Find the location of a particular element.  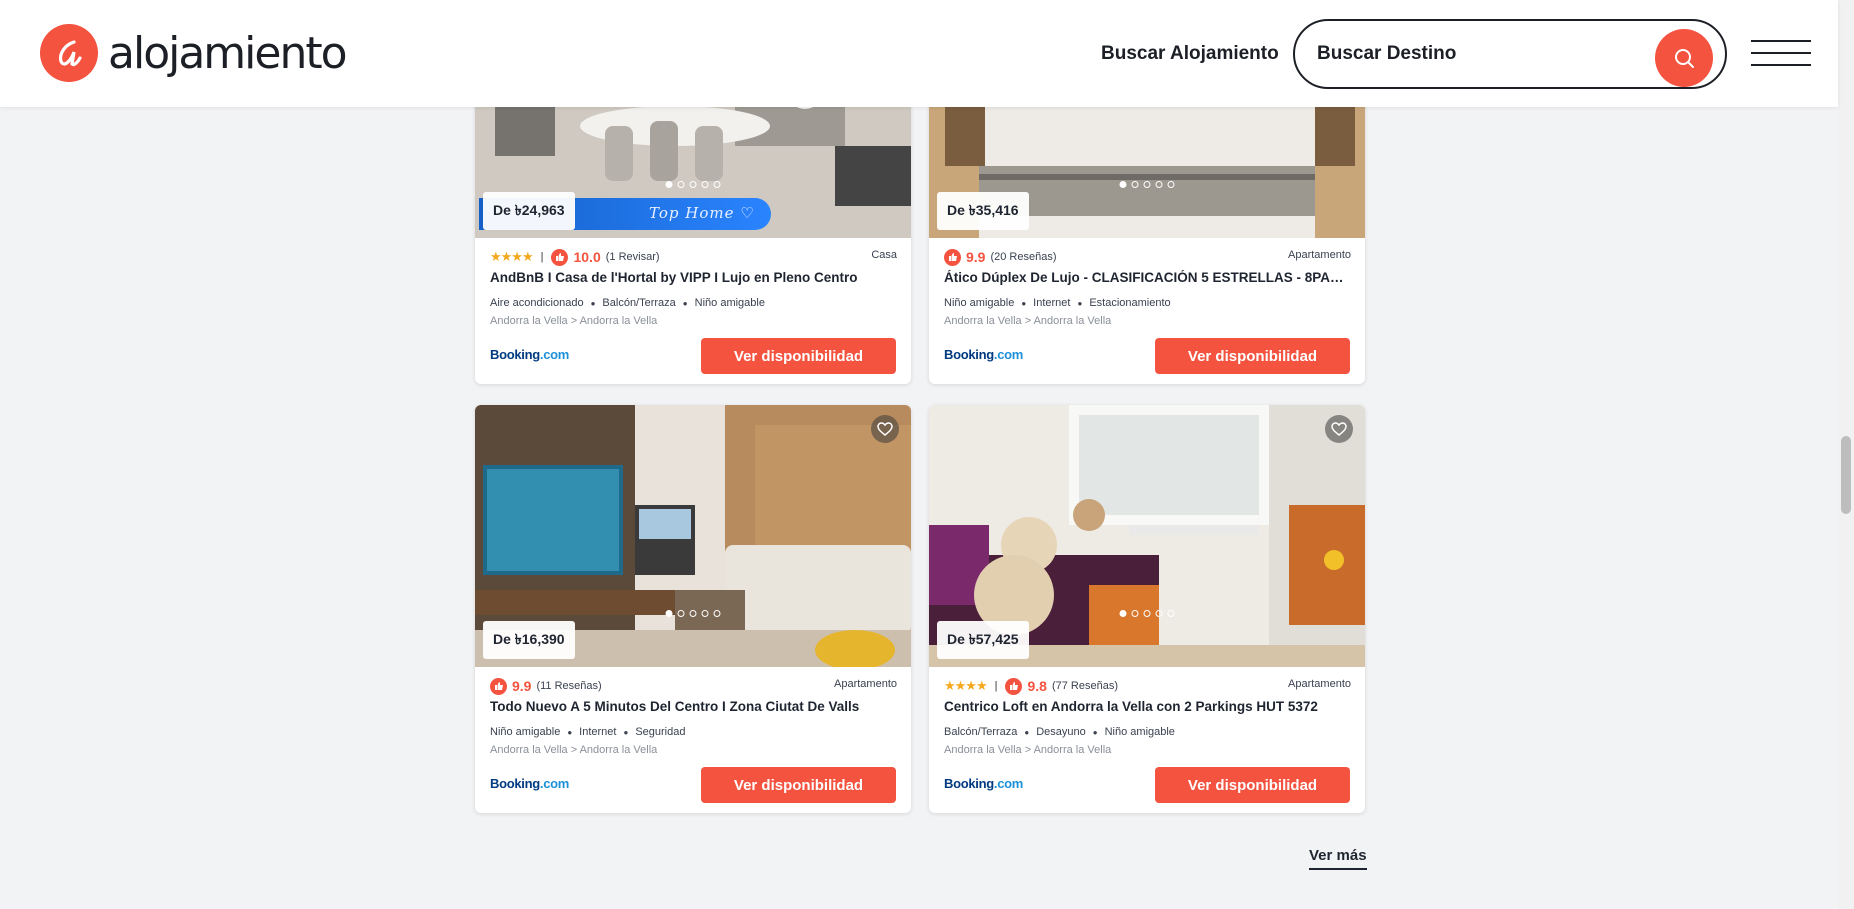

amenities: Balcón/Terraza ● Desayuno ● Niño amigable is located at coordinates (1059, 732).